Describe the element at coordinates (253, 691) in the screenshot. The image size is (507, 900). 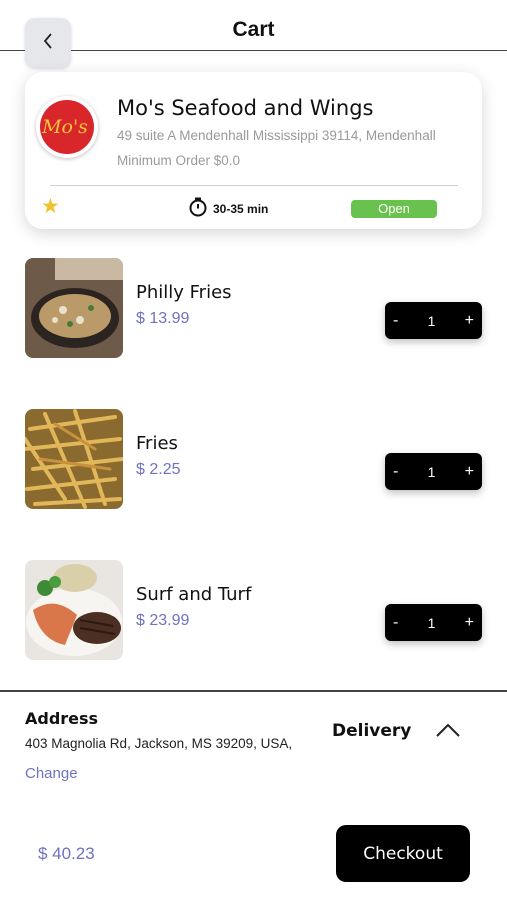
I see `bottom-divider` at that location.